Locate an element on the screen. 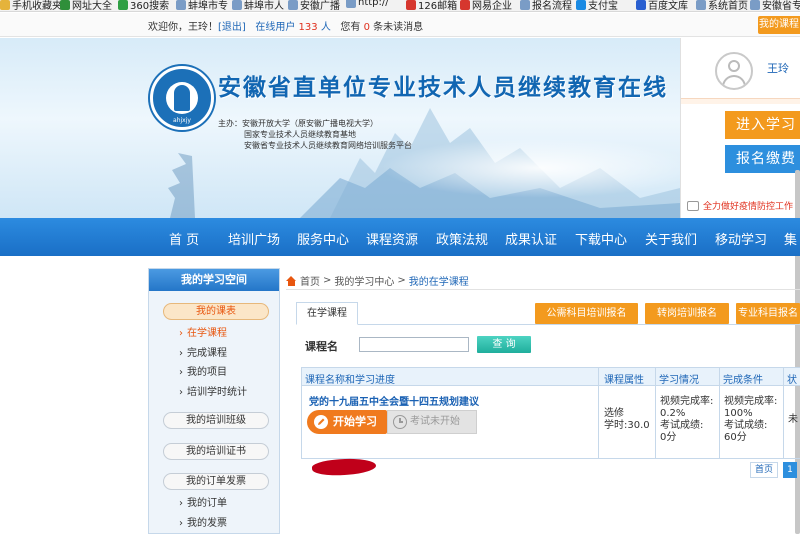 This screenshot has width=800, height=534. course-name-input is located at coordinates (414, 344).